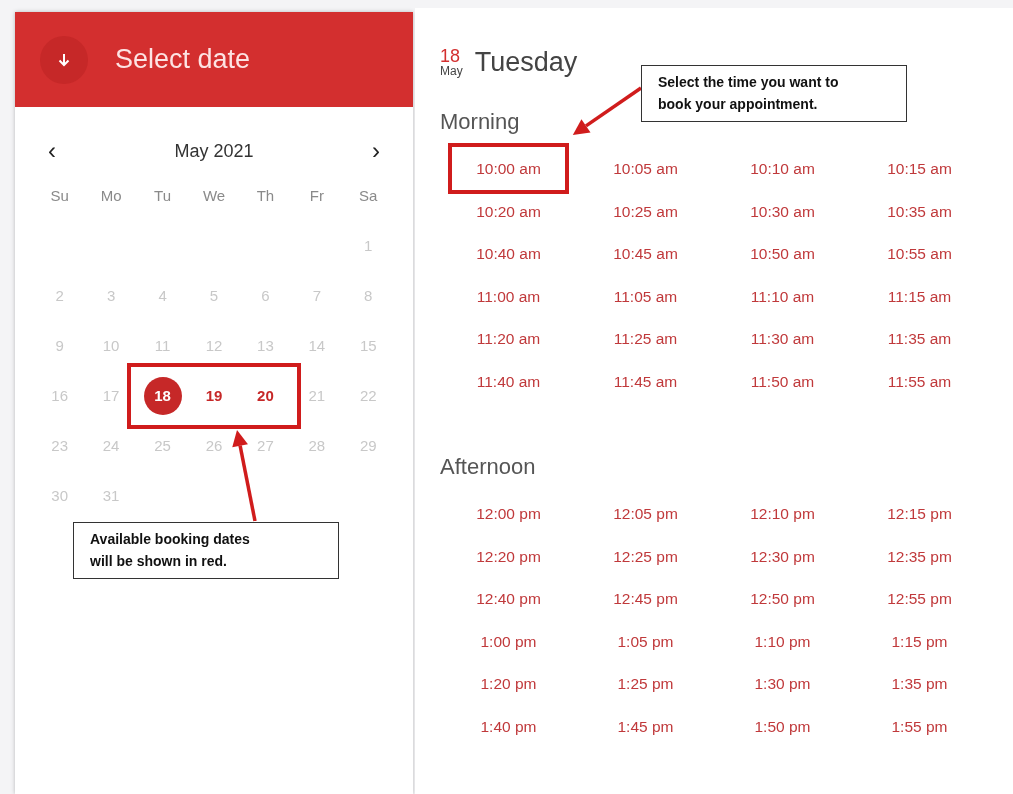 Image resolution: width=1013 pixels, height=794 pixels. I want to click on arrow, so click(607, 110).